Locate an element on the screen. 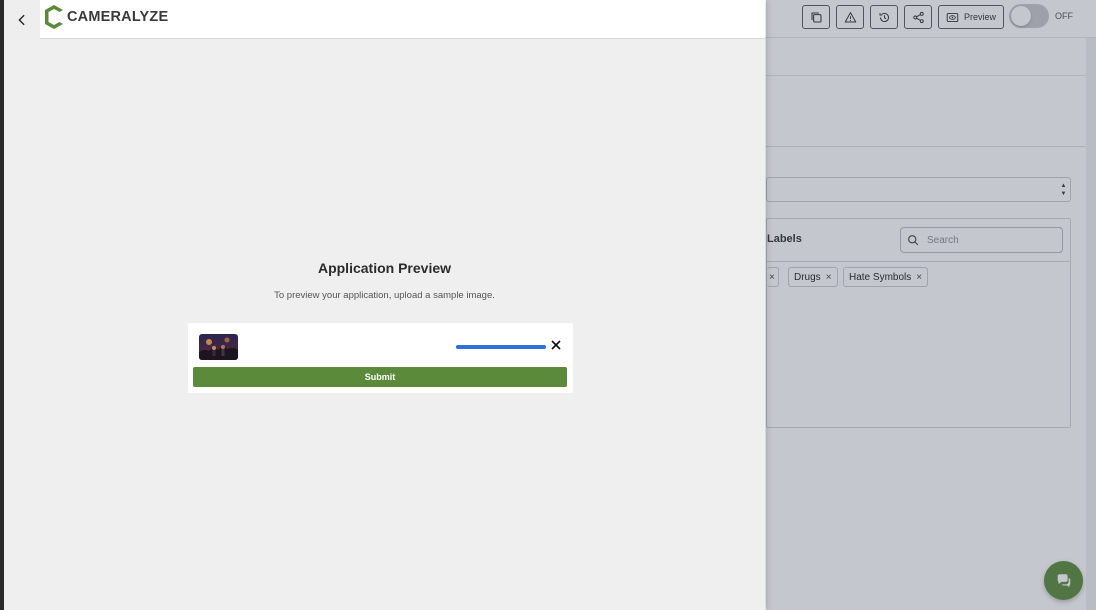 The image size is (1096, 610). remove-image-button is located at coordinates (556, 345).